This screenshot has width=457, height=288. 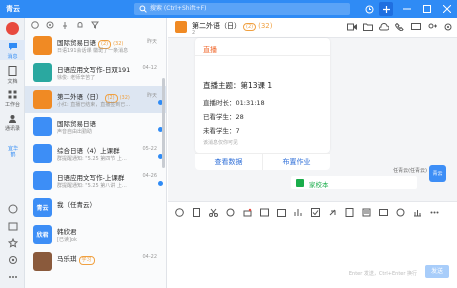 What do you see at coordinates (232, 26) in the screenshot?
I see `chat-title: 第二外语（日） (2) (32)` at bounding box center [232, 26].